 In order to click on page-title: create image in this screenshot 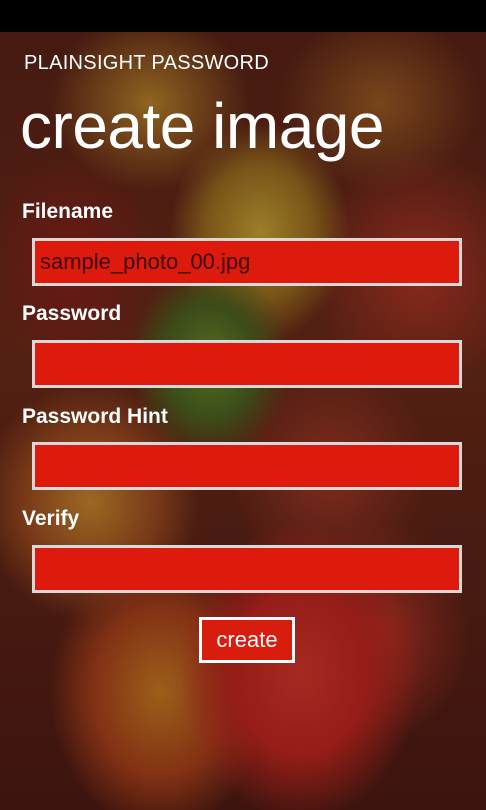, I will do `click(202, 126)`.